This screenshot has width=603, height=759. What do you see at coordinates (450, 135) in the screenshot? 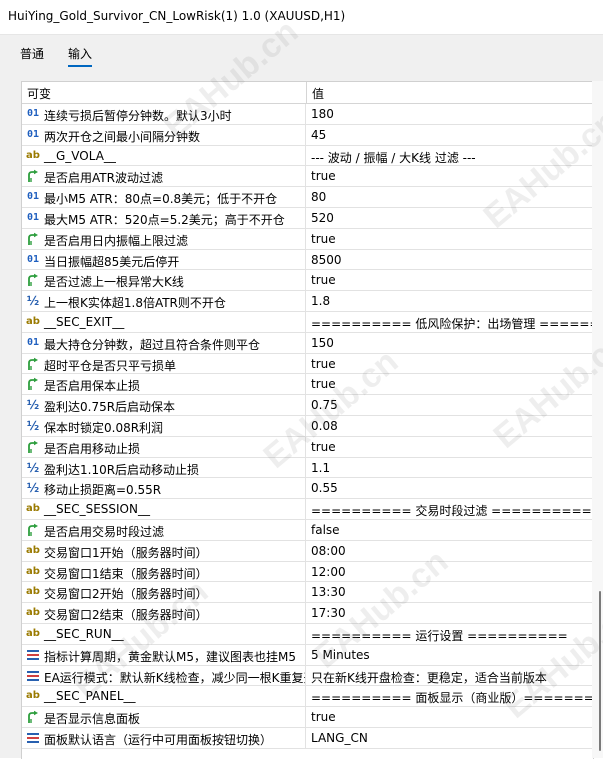
I see `value-cell: 45` at bounding box center [450, 135].